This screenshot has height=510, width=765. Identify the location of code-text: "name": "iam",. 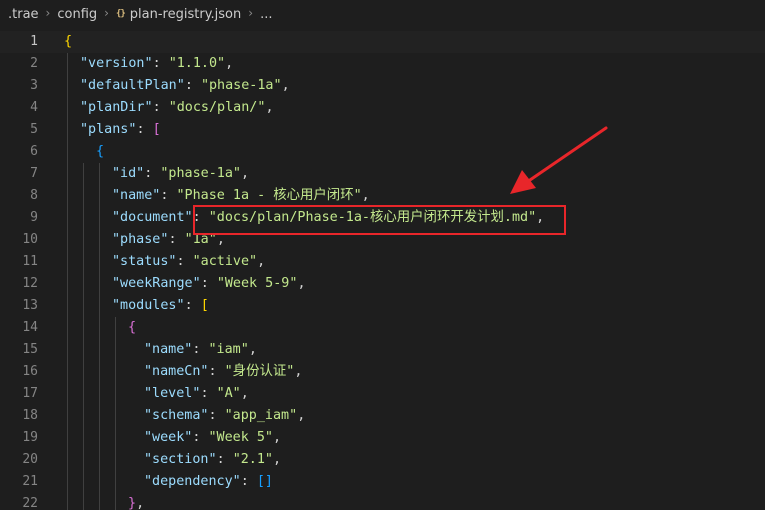
(200, 350).